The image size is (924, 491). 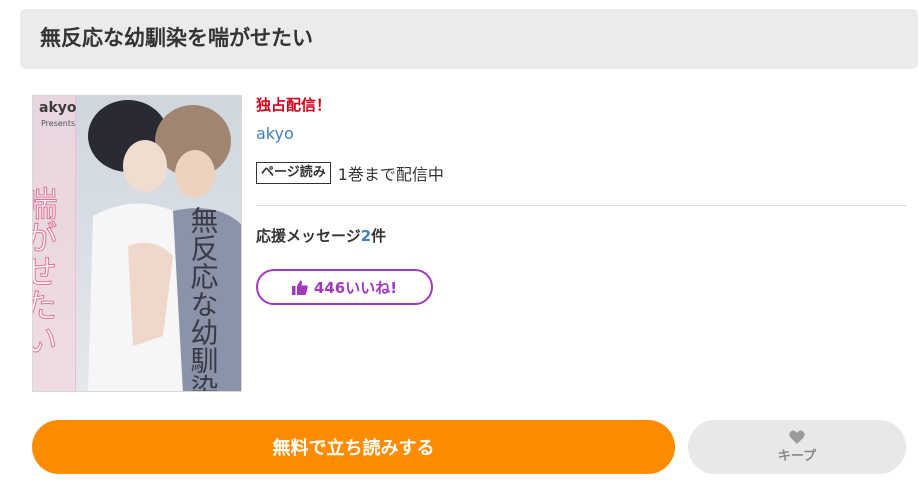 What do you see at coordinates (45, 271) in the screenshot?
I see `cover-vertical-title-top: 喘がせたい` at bounding box center [45, 271].